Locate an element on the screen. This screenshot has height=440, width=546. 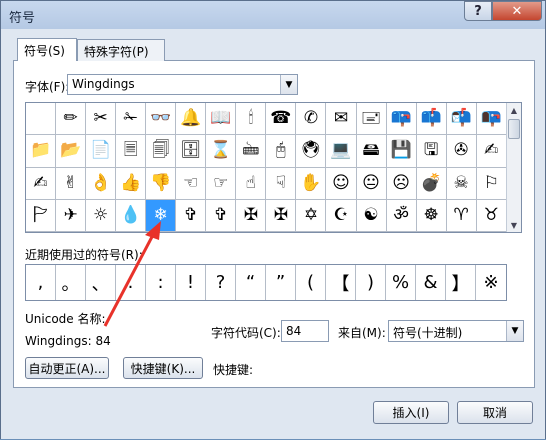
symbol-cell: ☟ is located at coordinates (281, 183).